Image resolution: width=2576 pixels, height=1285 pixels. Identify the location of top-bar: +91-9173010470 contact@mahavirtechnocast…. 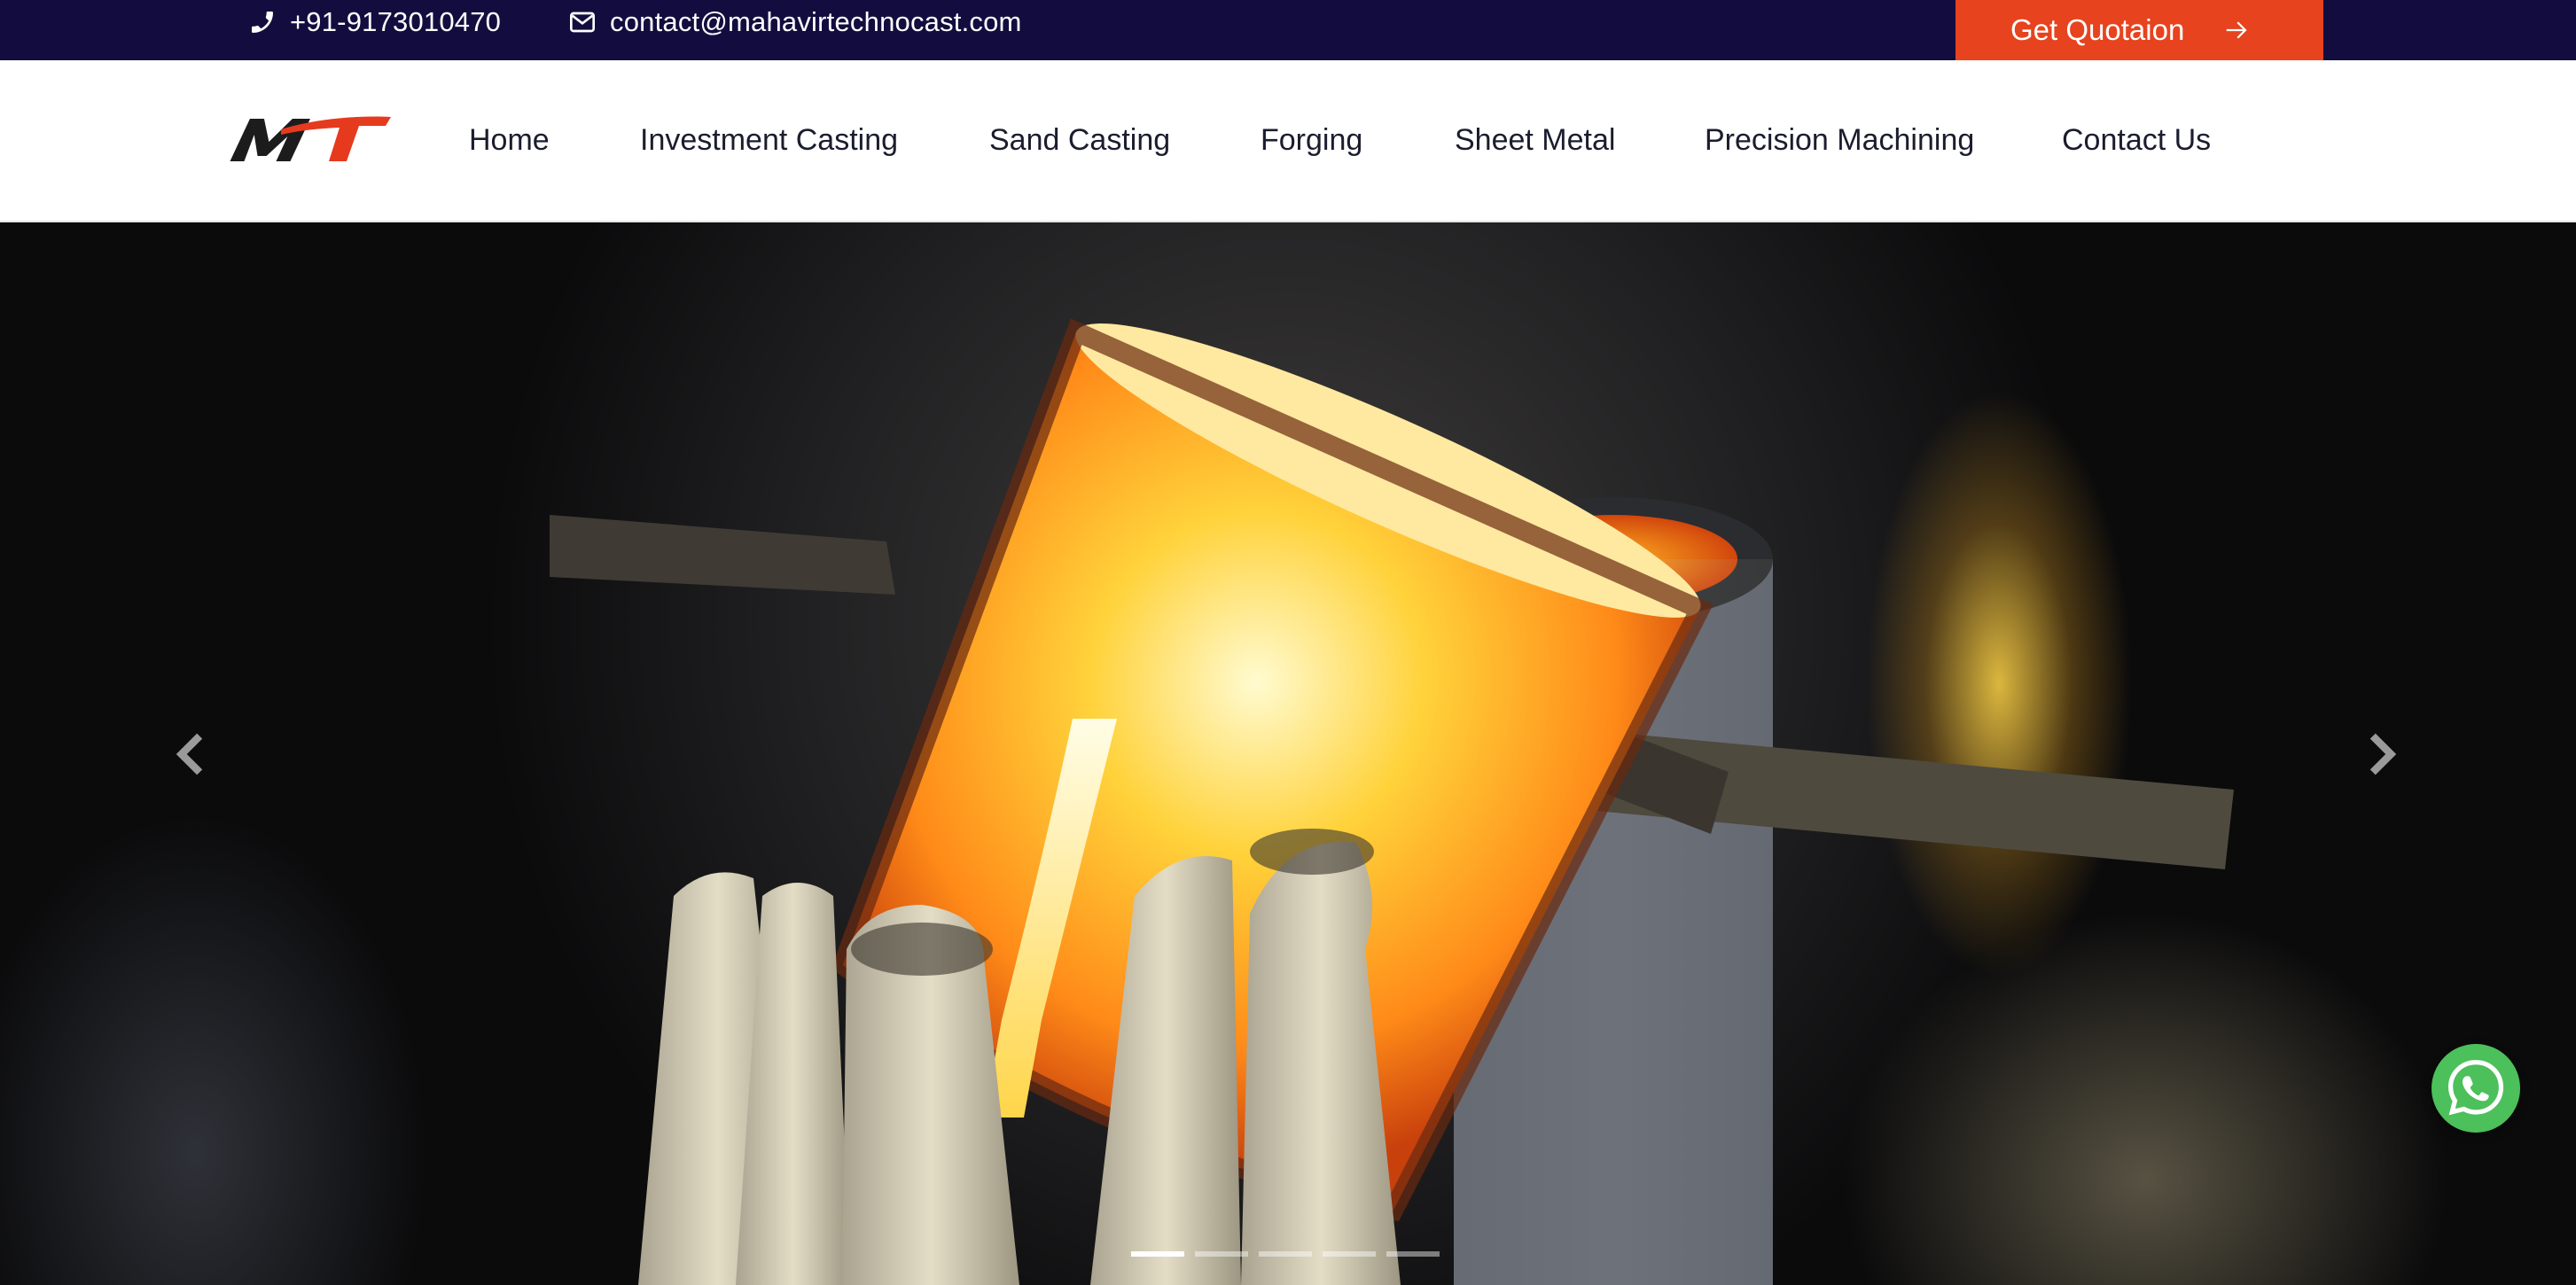
(1288, 30).